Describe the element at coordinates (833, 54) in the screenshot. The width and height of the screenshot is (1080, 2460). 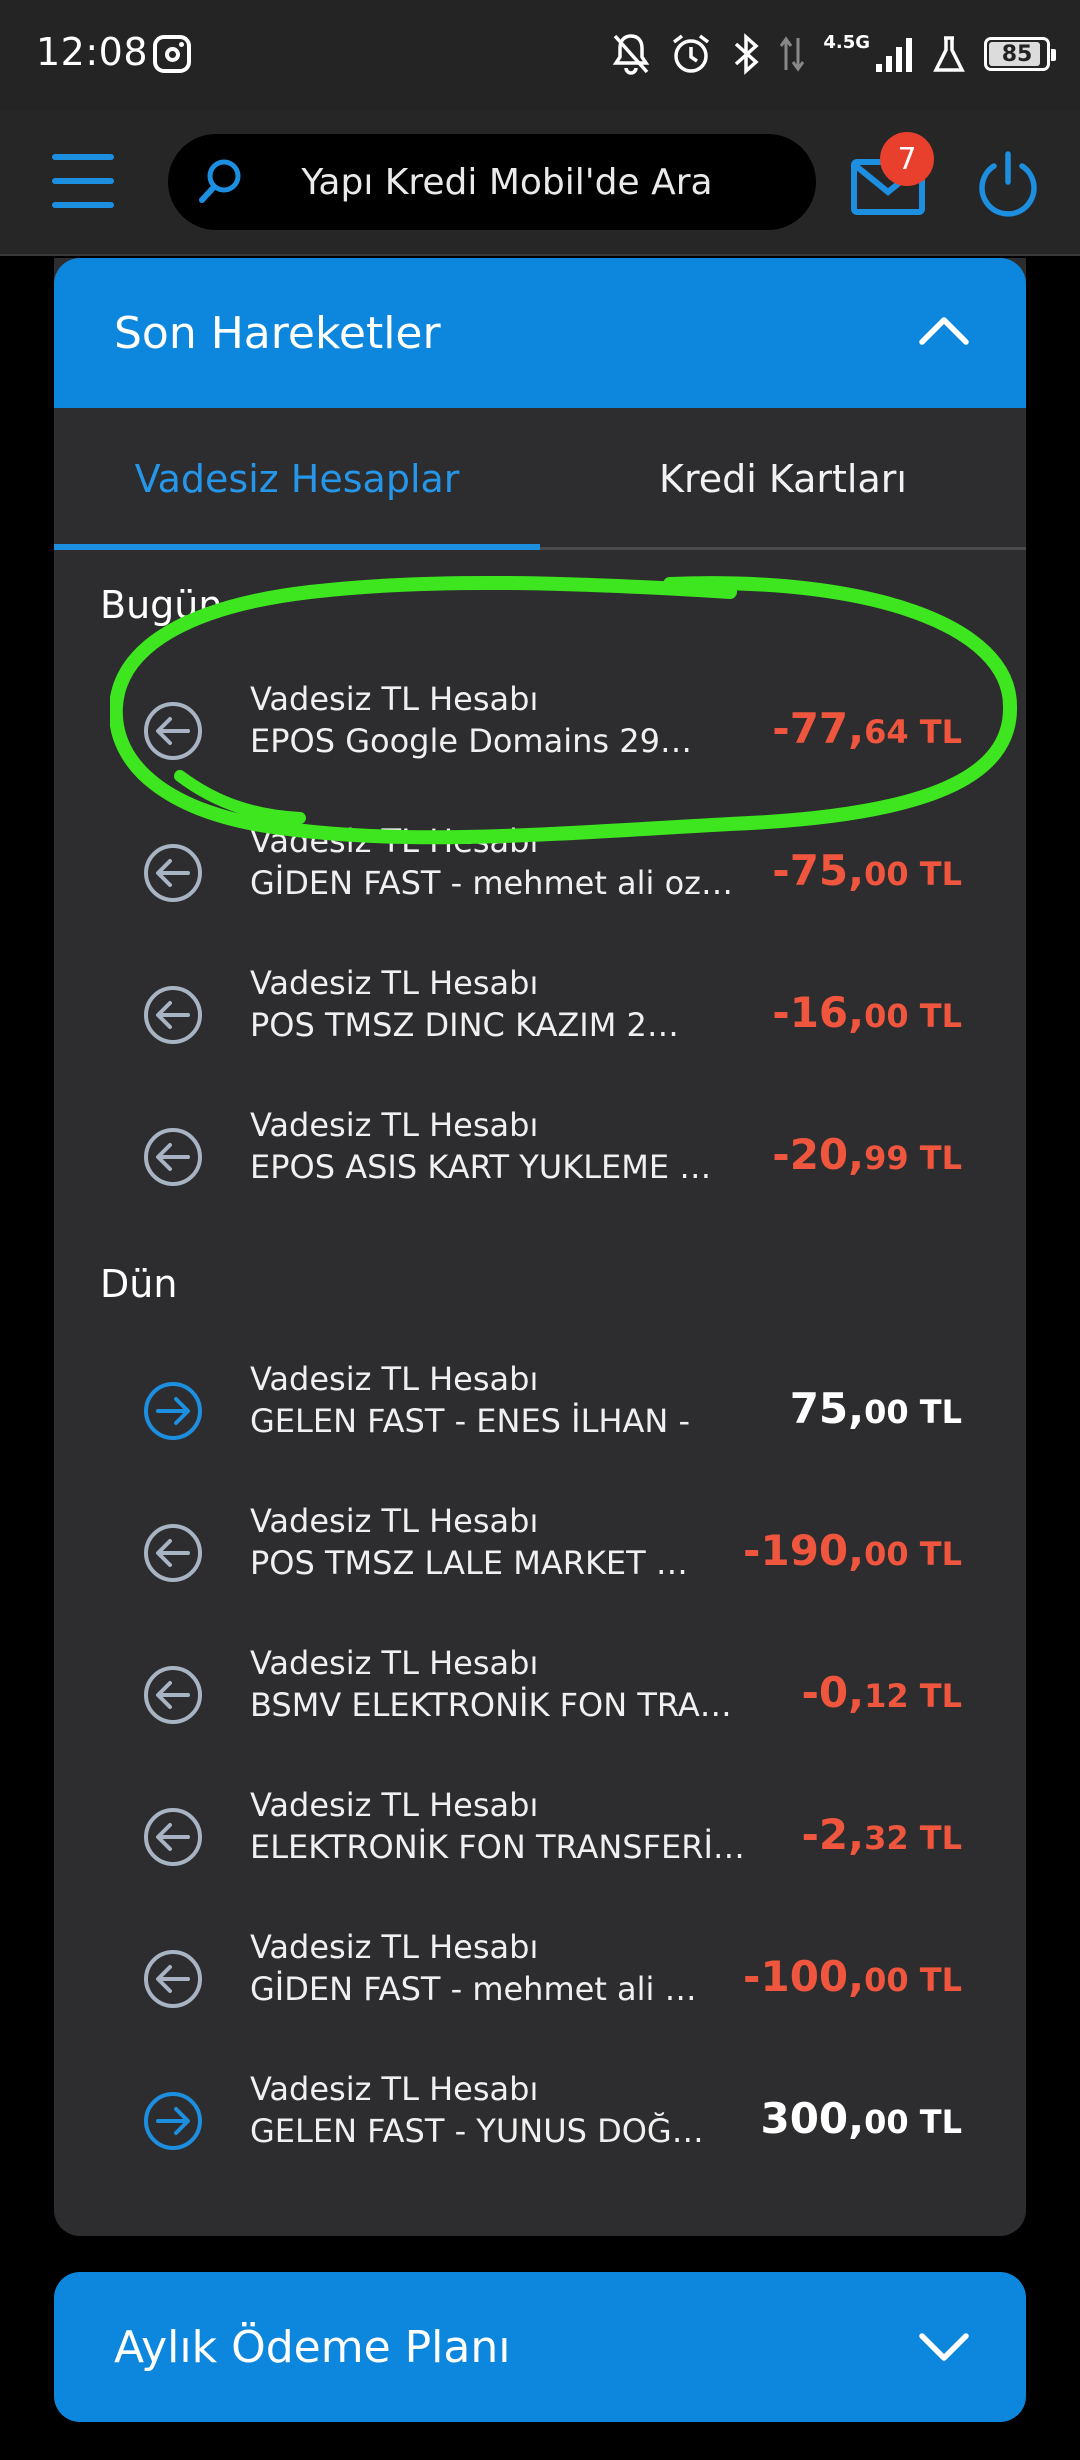
I see `status-icons: 4.5G 85` at that location.